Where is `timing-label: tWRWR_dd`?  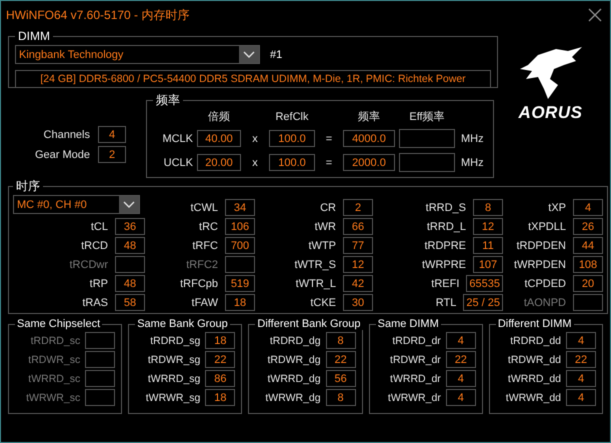
timing-label: tWRWR_dd is located at coordinates (534, 398).